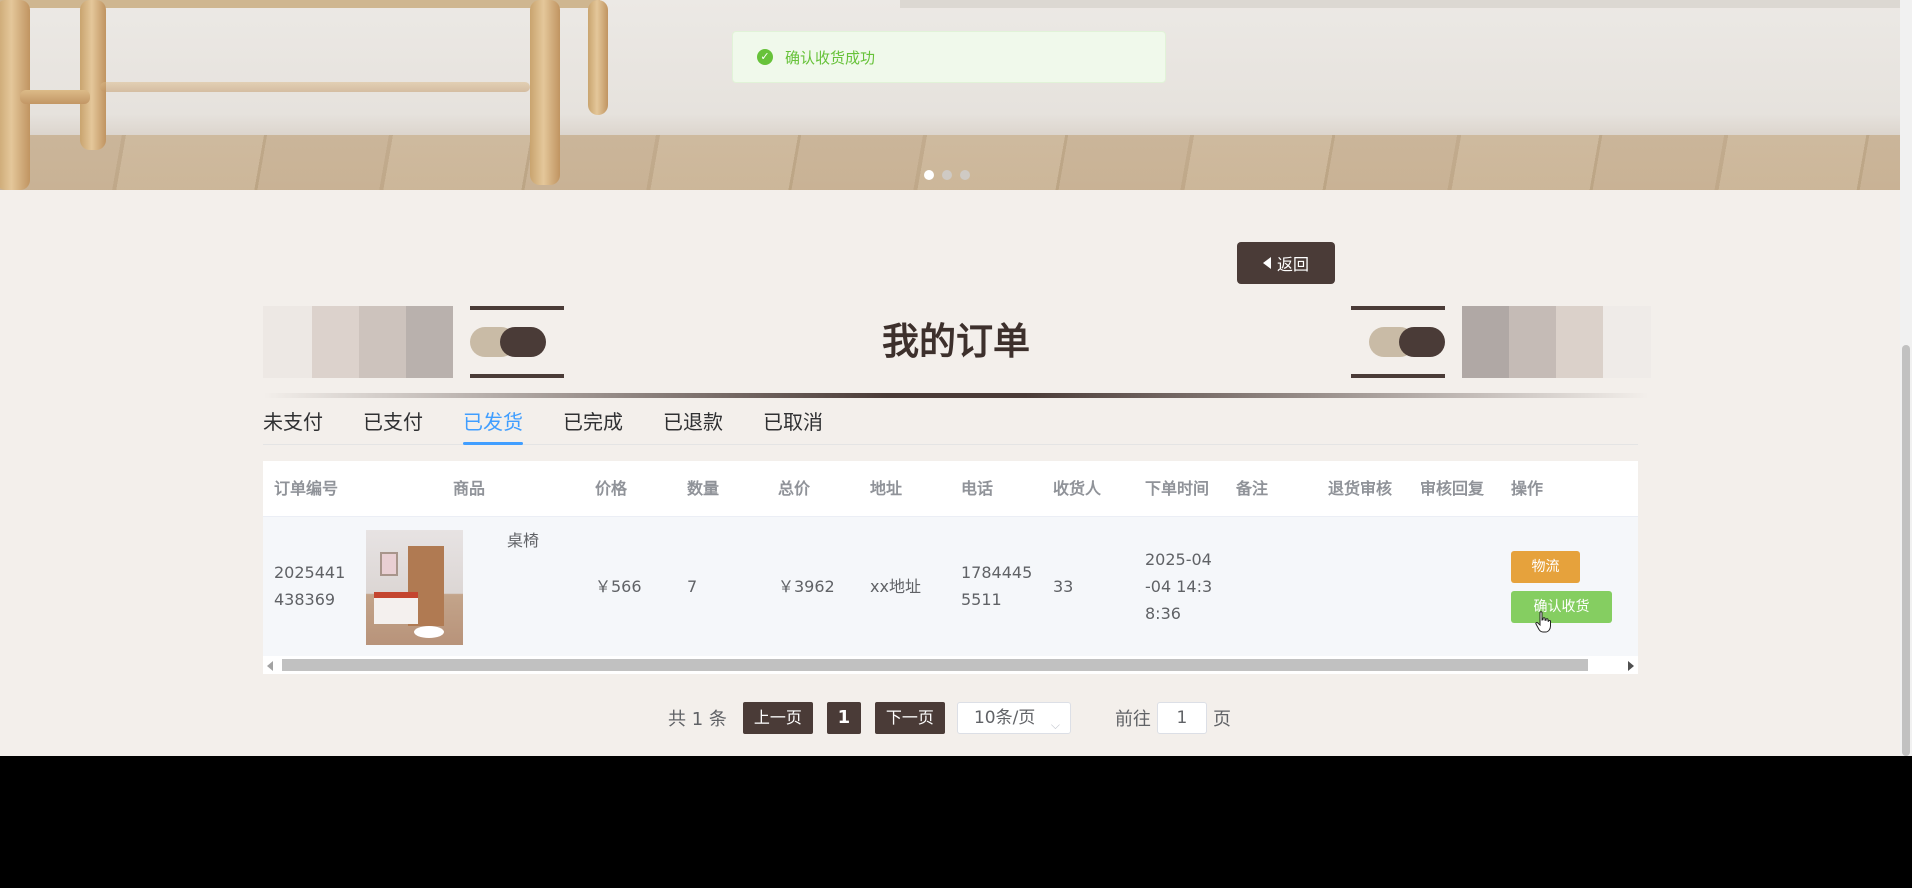 The image size is (1912, 888). Describe the element at coordinates (1527, 488) in the screenshot. I see `col-actions: 操作` at that location.